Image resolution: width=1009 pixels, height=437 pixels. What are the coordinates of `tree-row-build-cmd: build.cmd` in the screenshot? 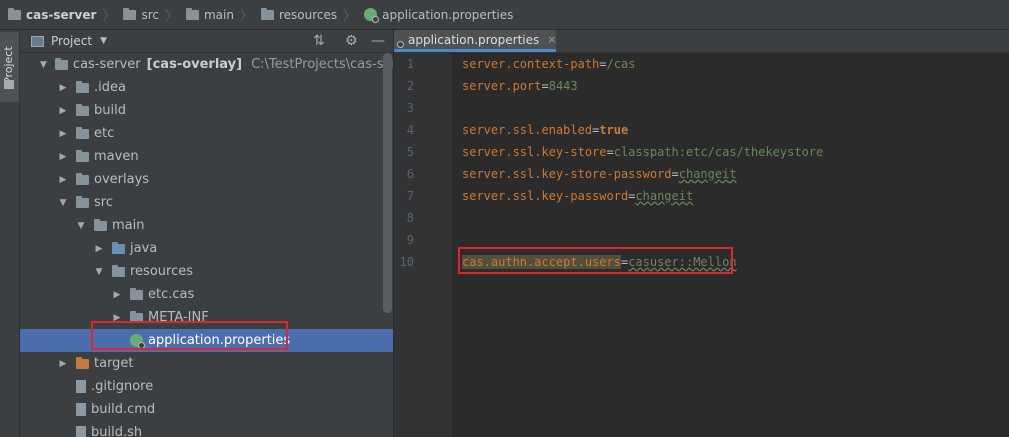 It's located at (206, 409).